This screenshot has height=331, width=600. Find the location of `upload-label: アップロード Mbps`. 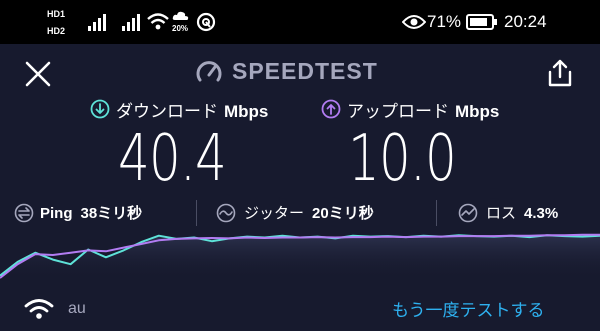

upload-label: アップロード Mbps is located at coordinates (423, 109).